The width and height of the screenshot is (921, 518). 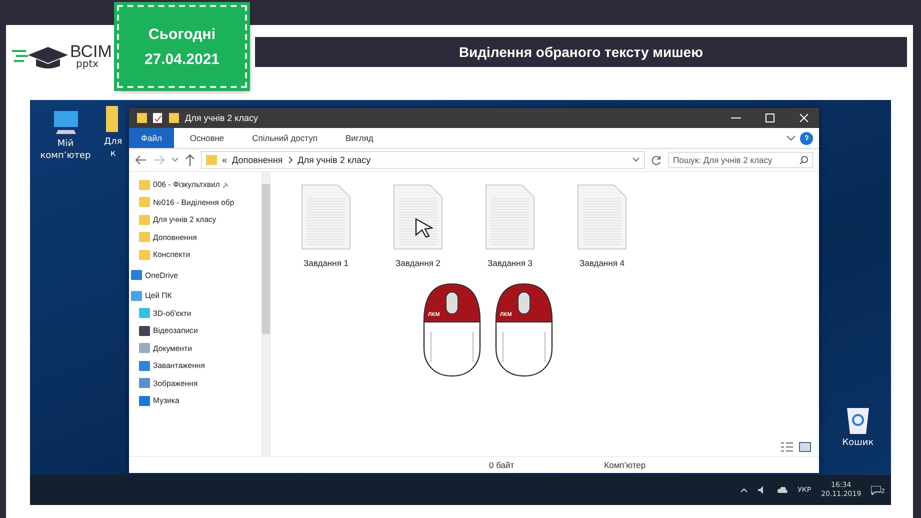 What do you see at coordinates (66, 123) in the screenshot?
I see `monitor-icon` at bounding box center [66, 123].